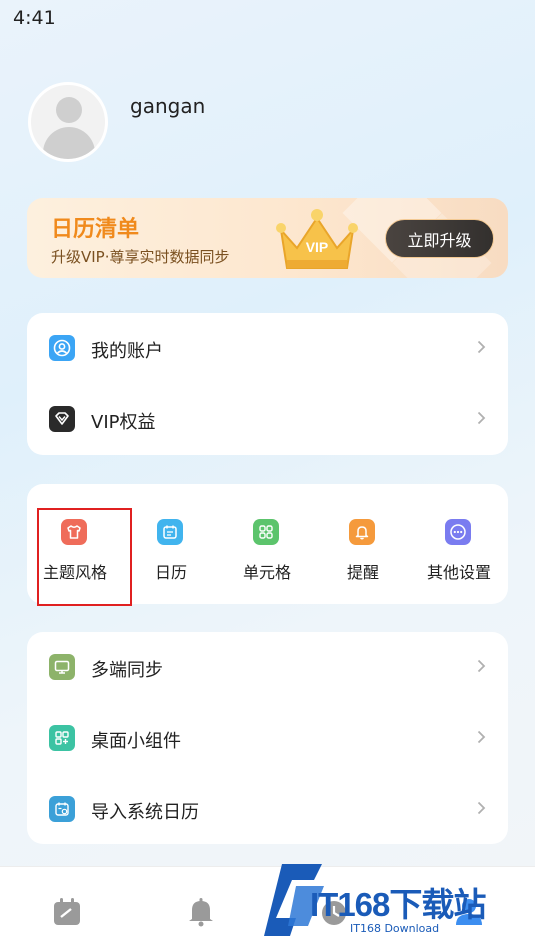  I want to click on grid-item-cell: 单元格, so click(267, 544).